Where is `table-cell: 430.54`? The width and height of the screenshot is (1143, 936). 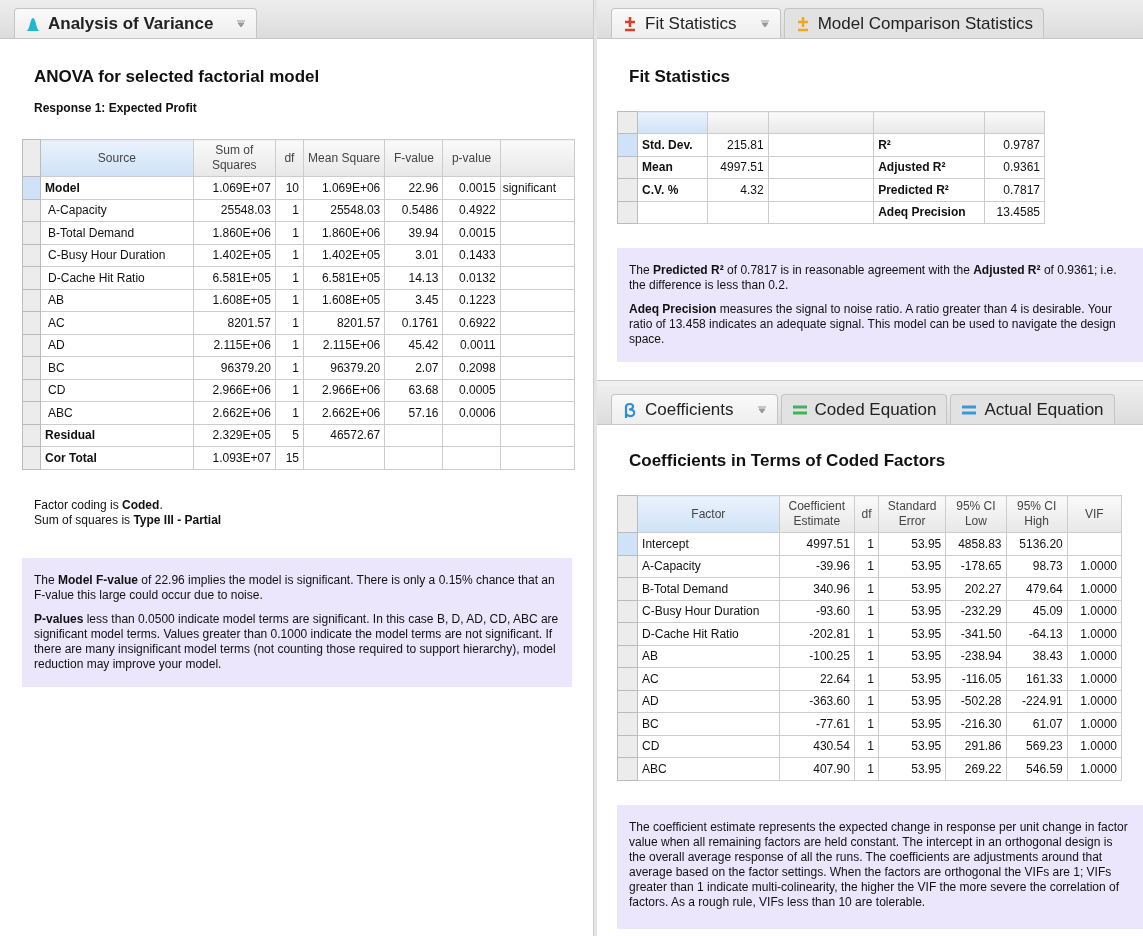 table-cell: 430.54 is located at coordinates (817, 746).